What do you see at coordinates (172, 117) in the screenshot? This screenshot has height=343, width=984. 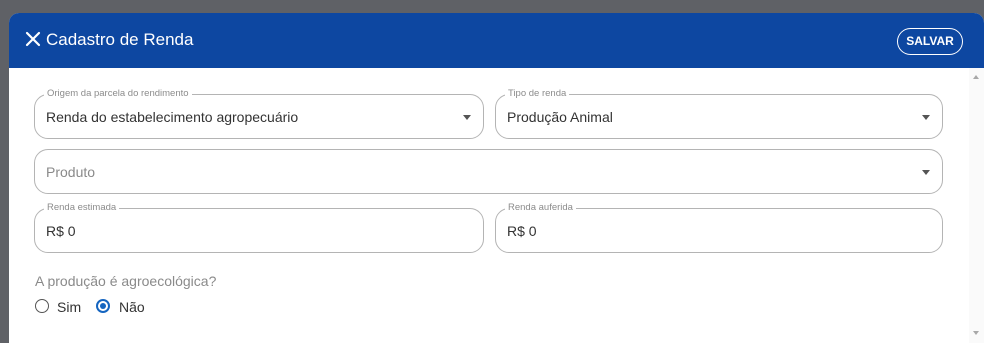 I see `origem-value: Renda do estabelecimento agropecuário` at bounding box center [172, 117].